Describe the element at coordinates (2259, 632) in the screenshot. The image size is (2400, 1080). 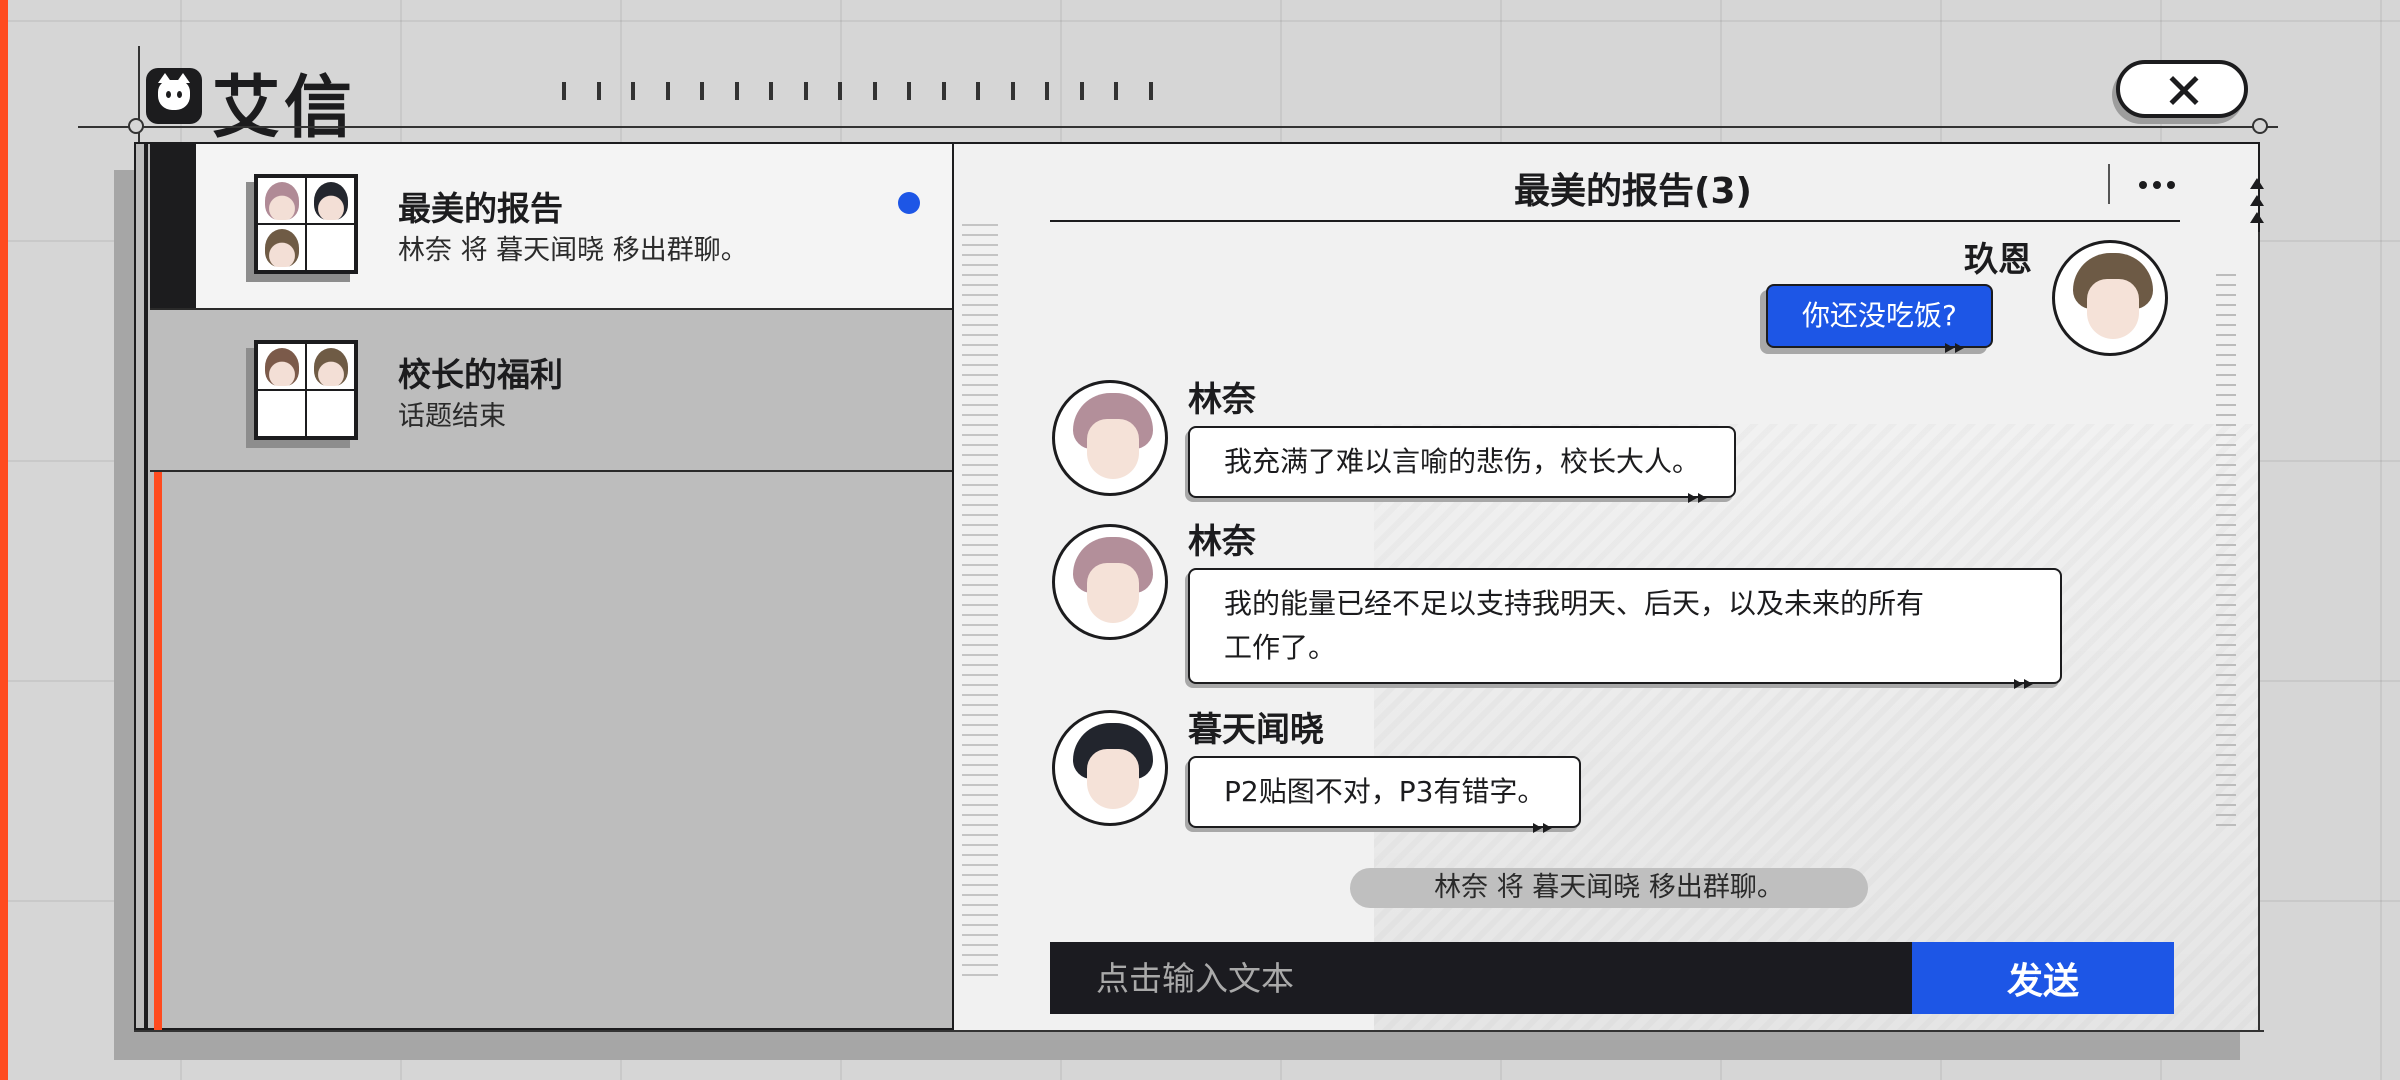
I see `frame-line-right` at that location.